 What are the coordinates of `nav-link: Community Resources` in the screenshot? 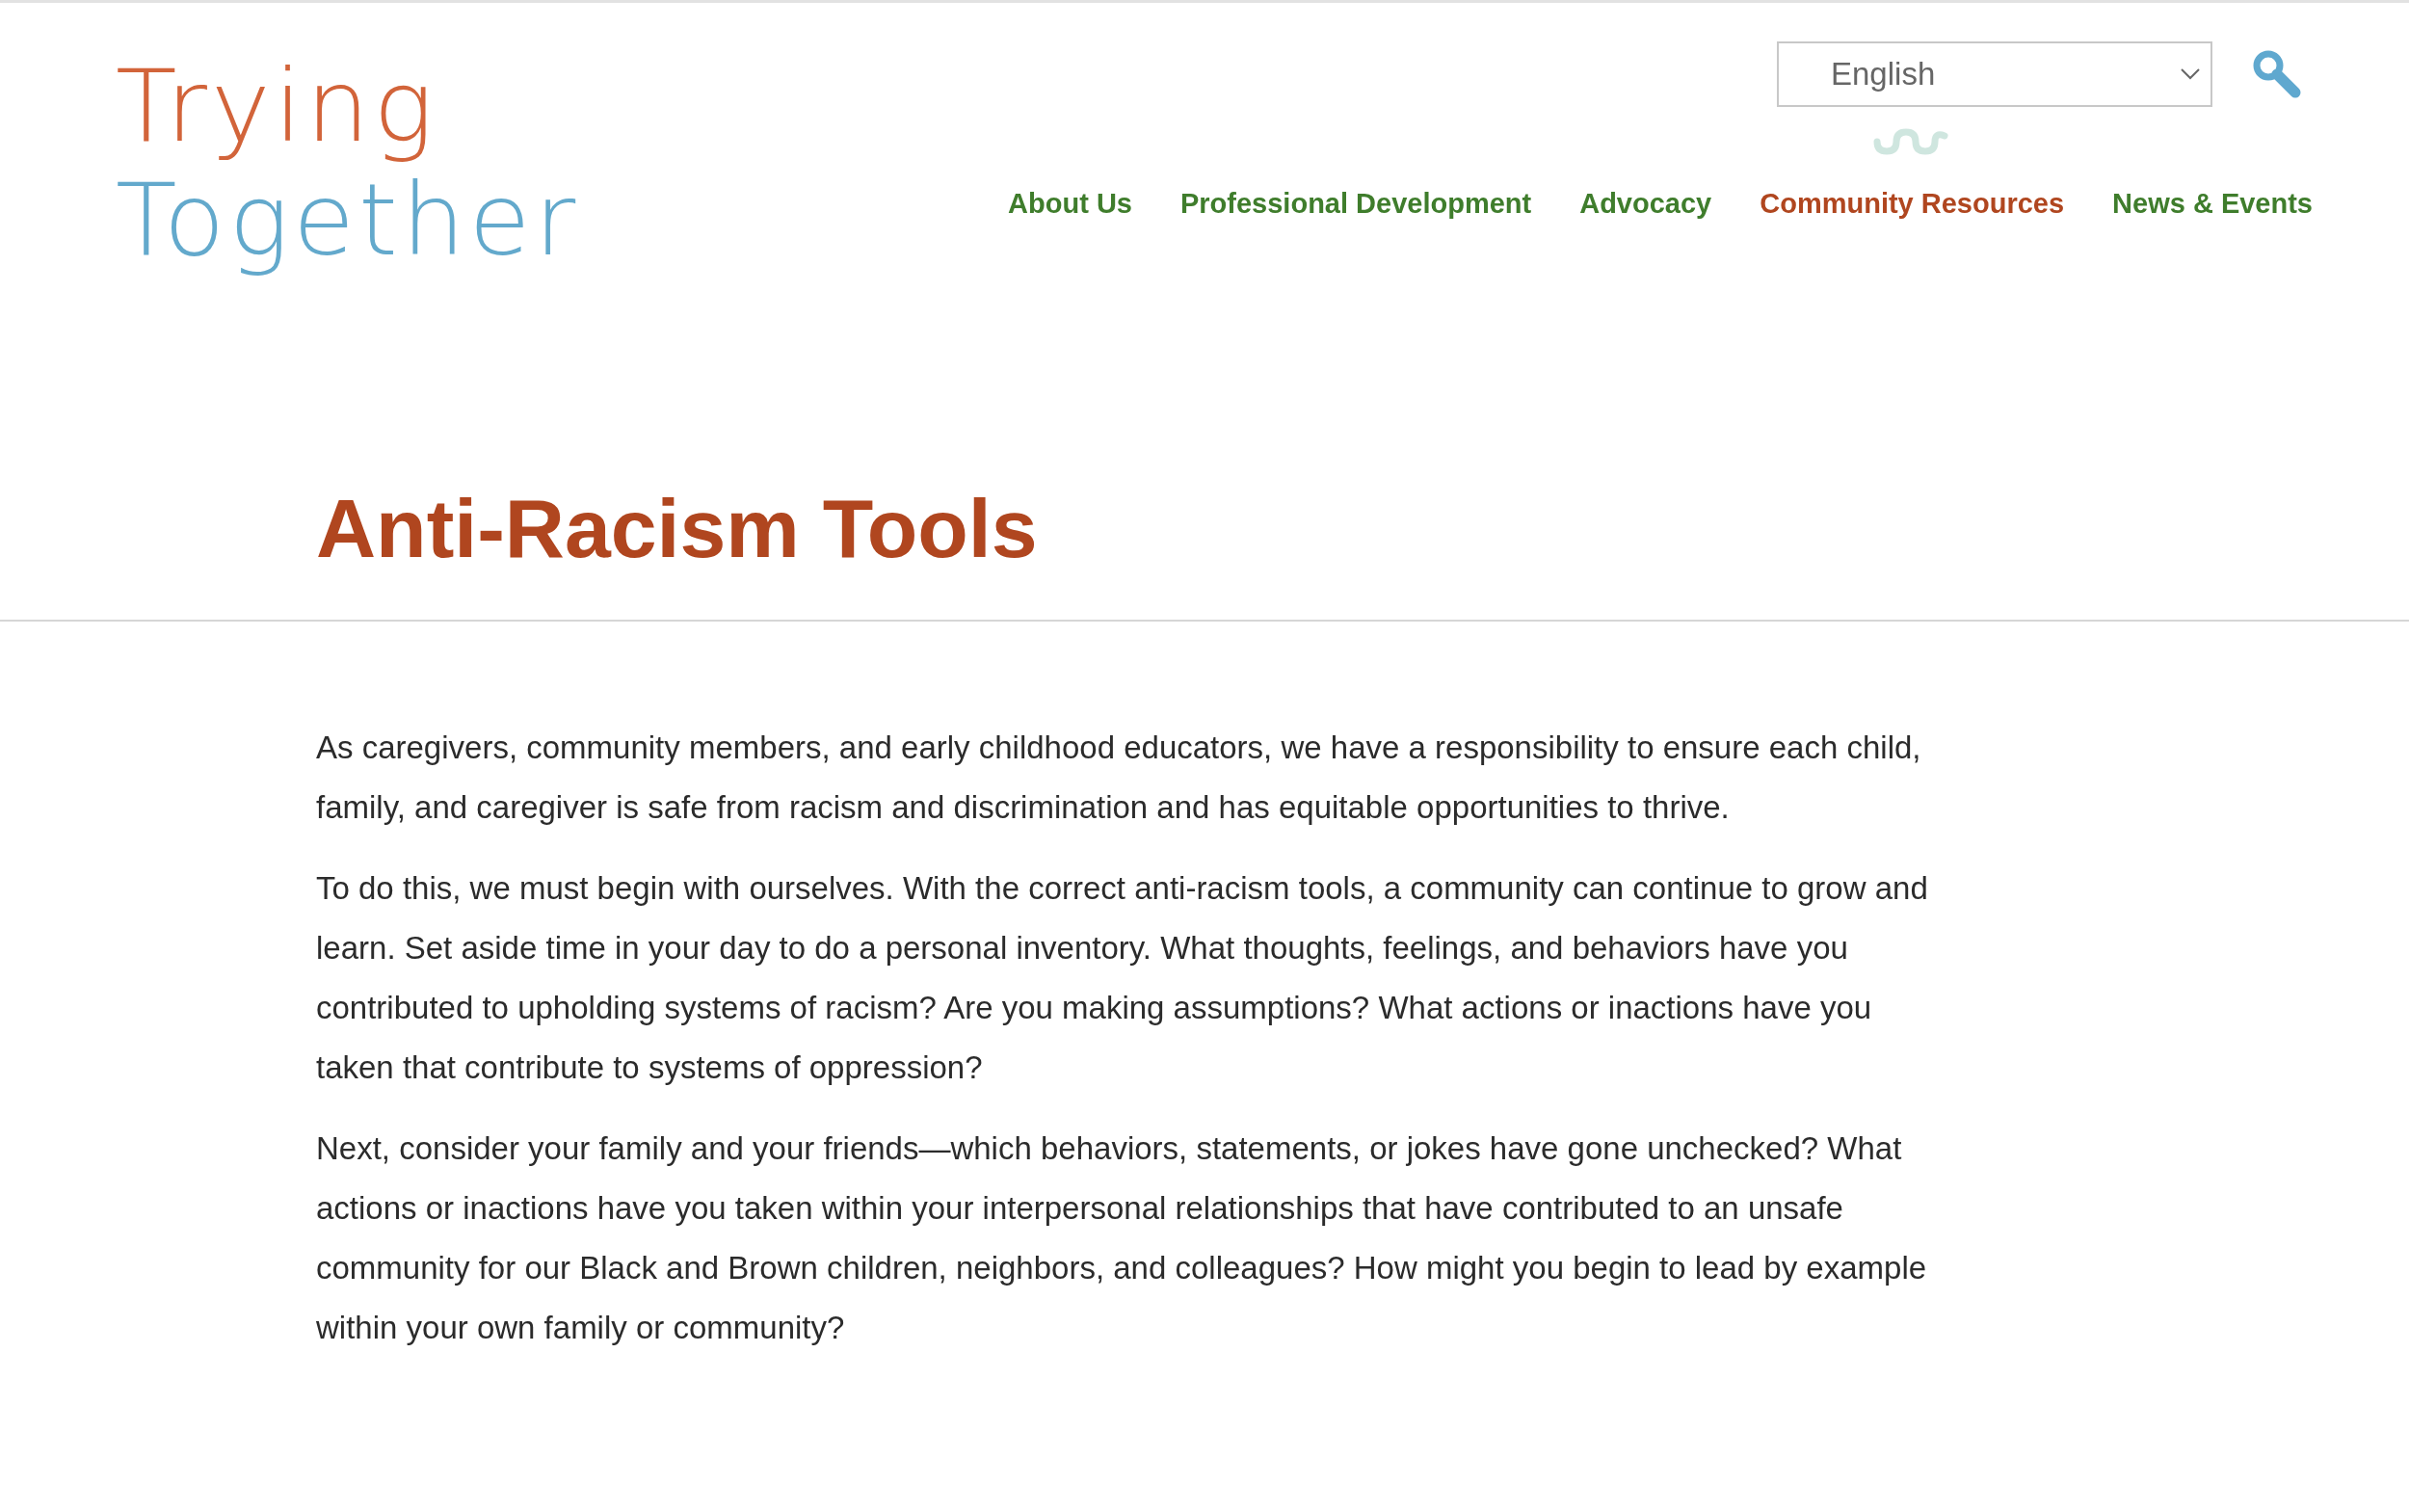 It's located at (1912, 174).